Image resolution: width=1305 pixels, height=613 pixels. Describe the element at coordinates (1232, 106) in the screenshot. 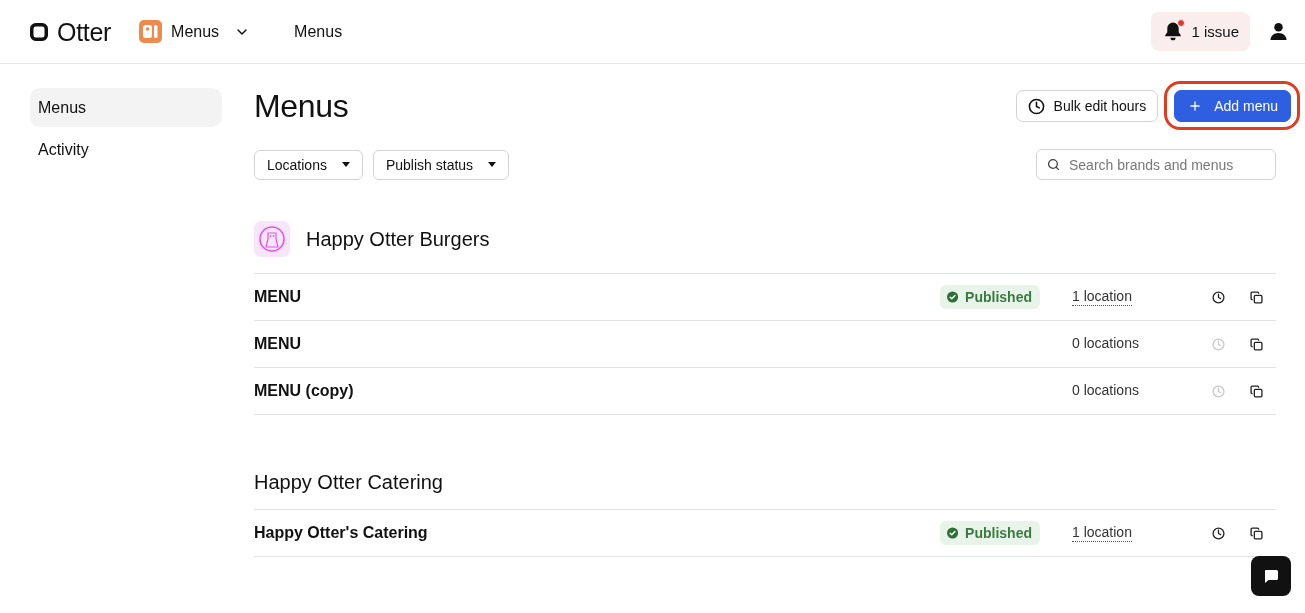

I see `add-menu-button: Add menu` at that location.